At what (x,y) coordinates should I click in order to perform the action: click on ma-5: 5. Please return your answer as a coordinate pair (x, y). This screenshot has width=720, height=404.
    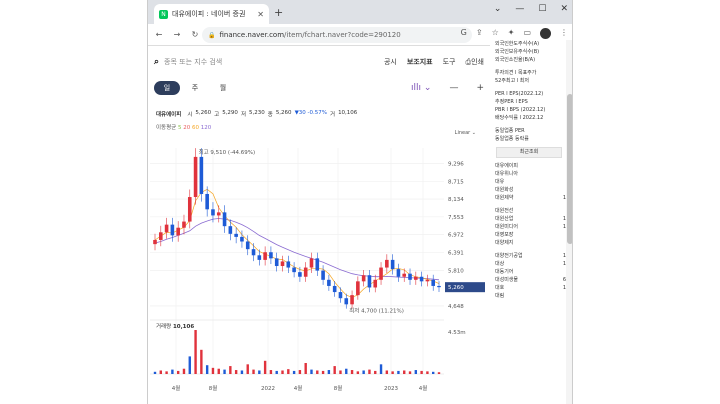
    Looking at the image, I should click on (180, 128).